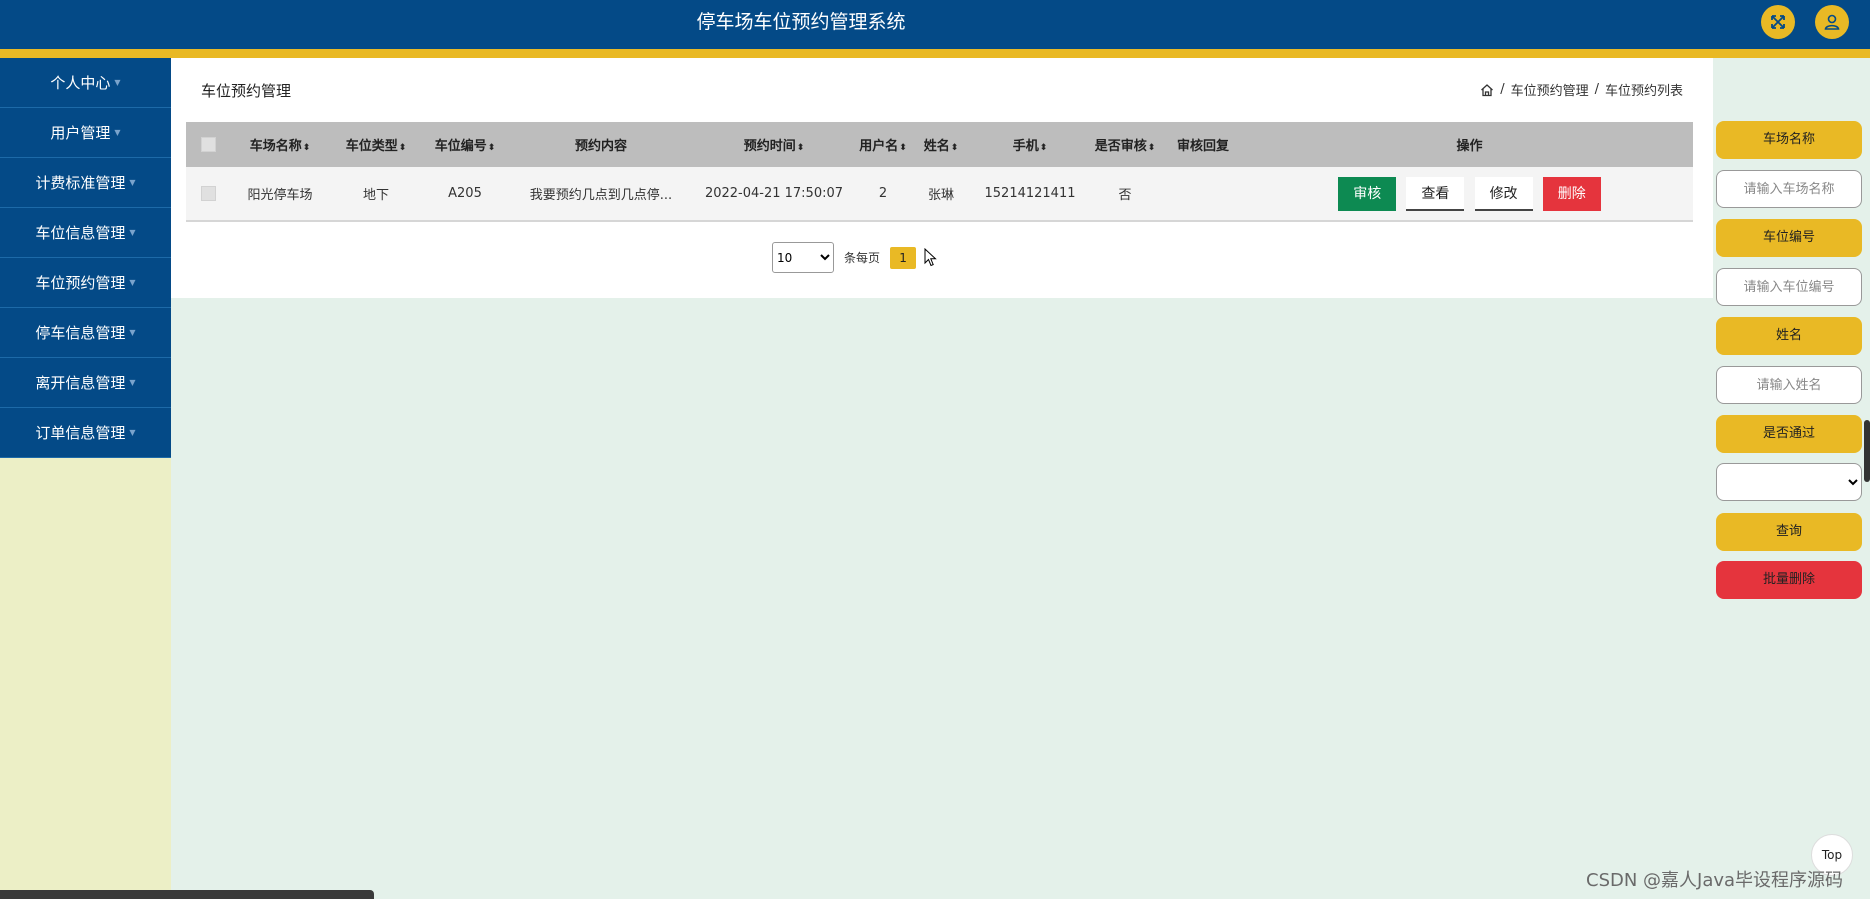 This screenshot has height=899, width=1870. Describe the element at coordinates (280, 144) in the screenshot. I see `column-header: 车场名称⬍` at that location.